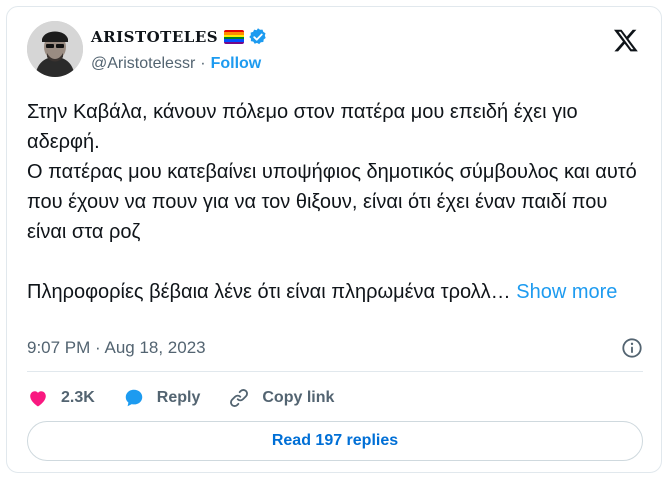 The image size is (666, 479). Describe the element at coordinates (632, 348) in the screenshot. I see `info-icon` at that location.